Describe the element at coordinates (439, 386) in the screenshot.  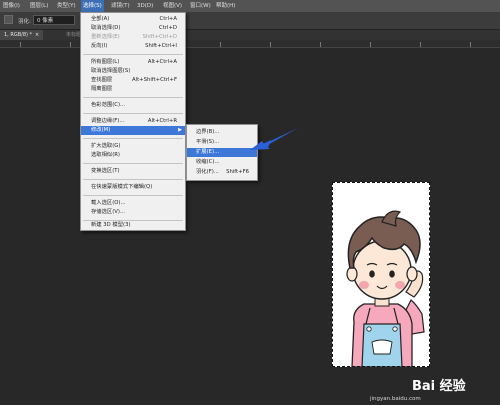
I see `watermark-logo: Bai 经验` at that location.